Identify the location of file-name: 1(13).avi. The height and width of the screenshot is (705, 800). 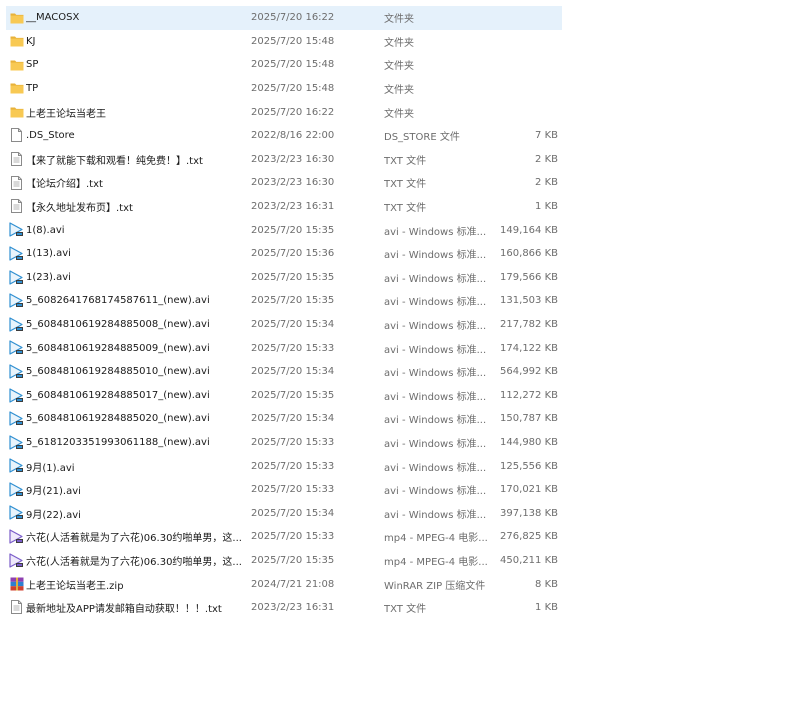
(48, 254).